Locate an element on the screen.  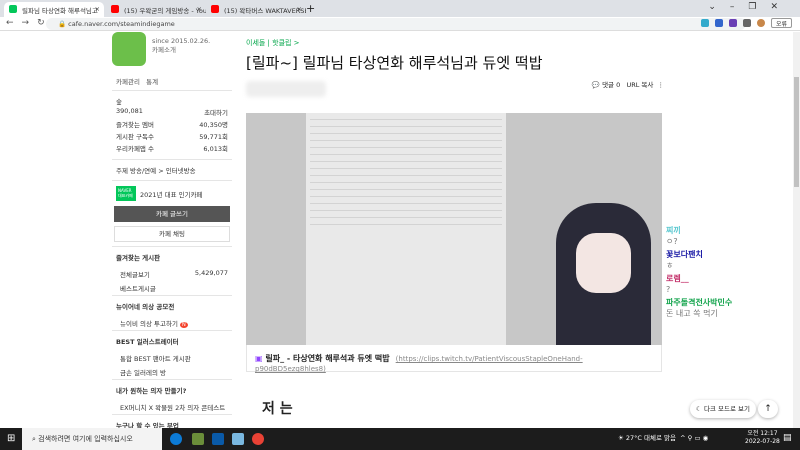
app-icon is located at coordinates (238, 439).